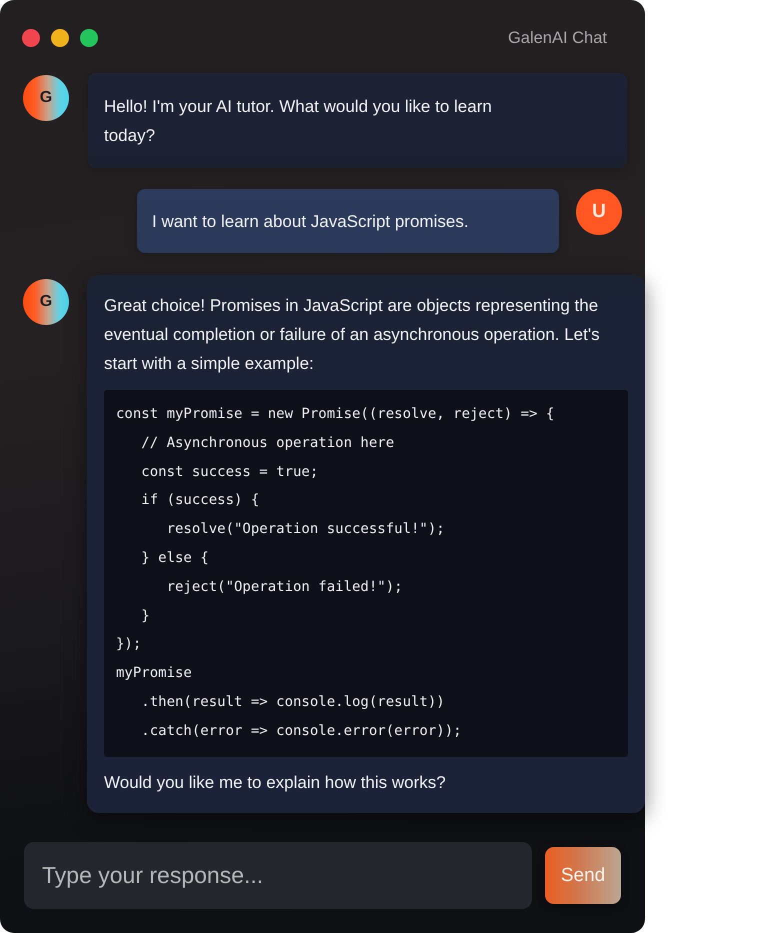 The height and width of the screenshot is (933, 775). I want to click on code-line: if (success) {, so click(200, 500).